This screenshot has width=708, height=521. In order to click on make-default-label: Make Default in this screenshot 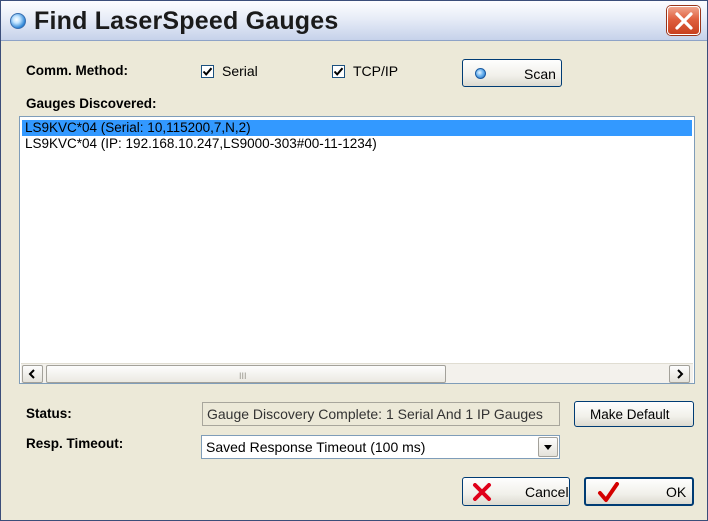, I will do `click(630, 414)`.